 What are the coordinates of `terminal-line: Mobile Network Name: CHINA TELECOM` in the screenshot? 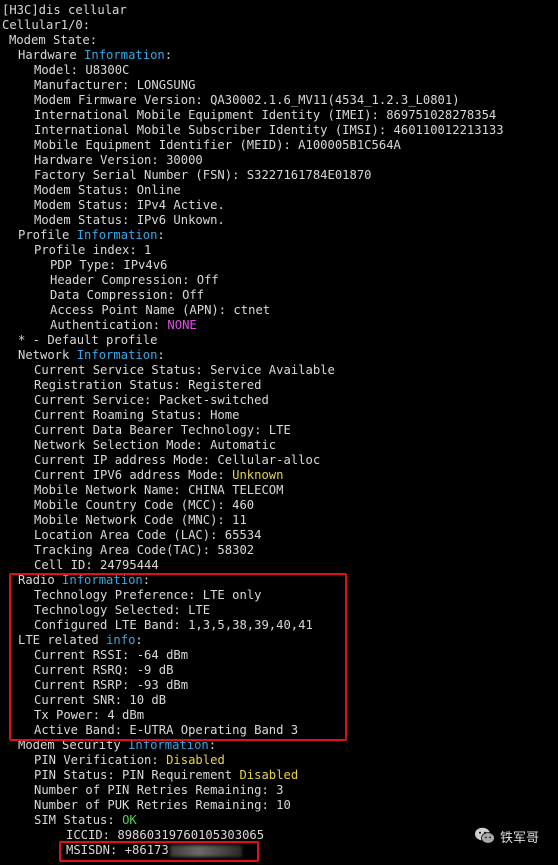 It's located at (279, 490).